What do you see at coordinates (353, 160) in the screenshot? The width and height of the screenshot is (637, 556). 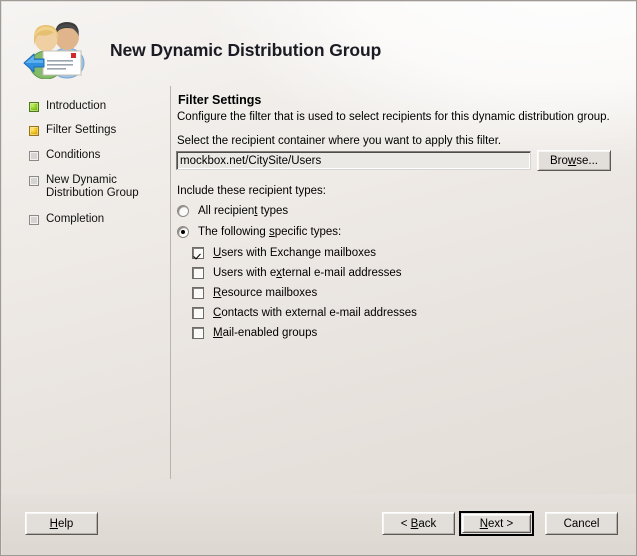 I see `recipient-container-input` at bounding box center [353, 160].